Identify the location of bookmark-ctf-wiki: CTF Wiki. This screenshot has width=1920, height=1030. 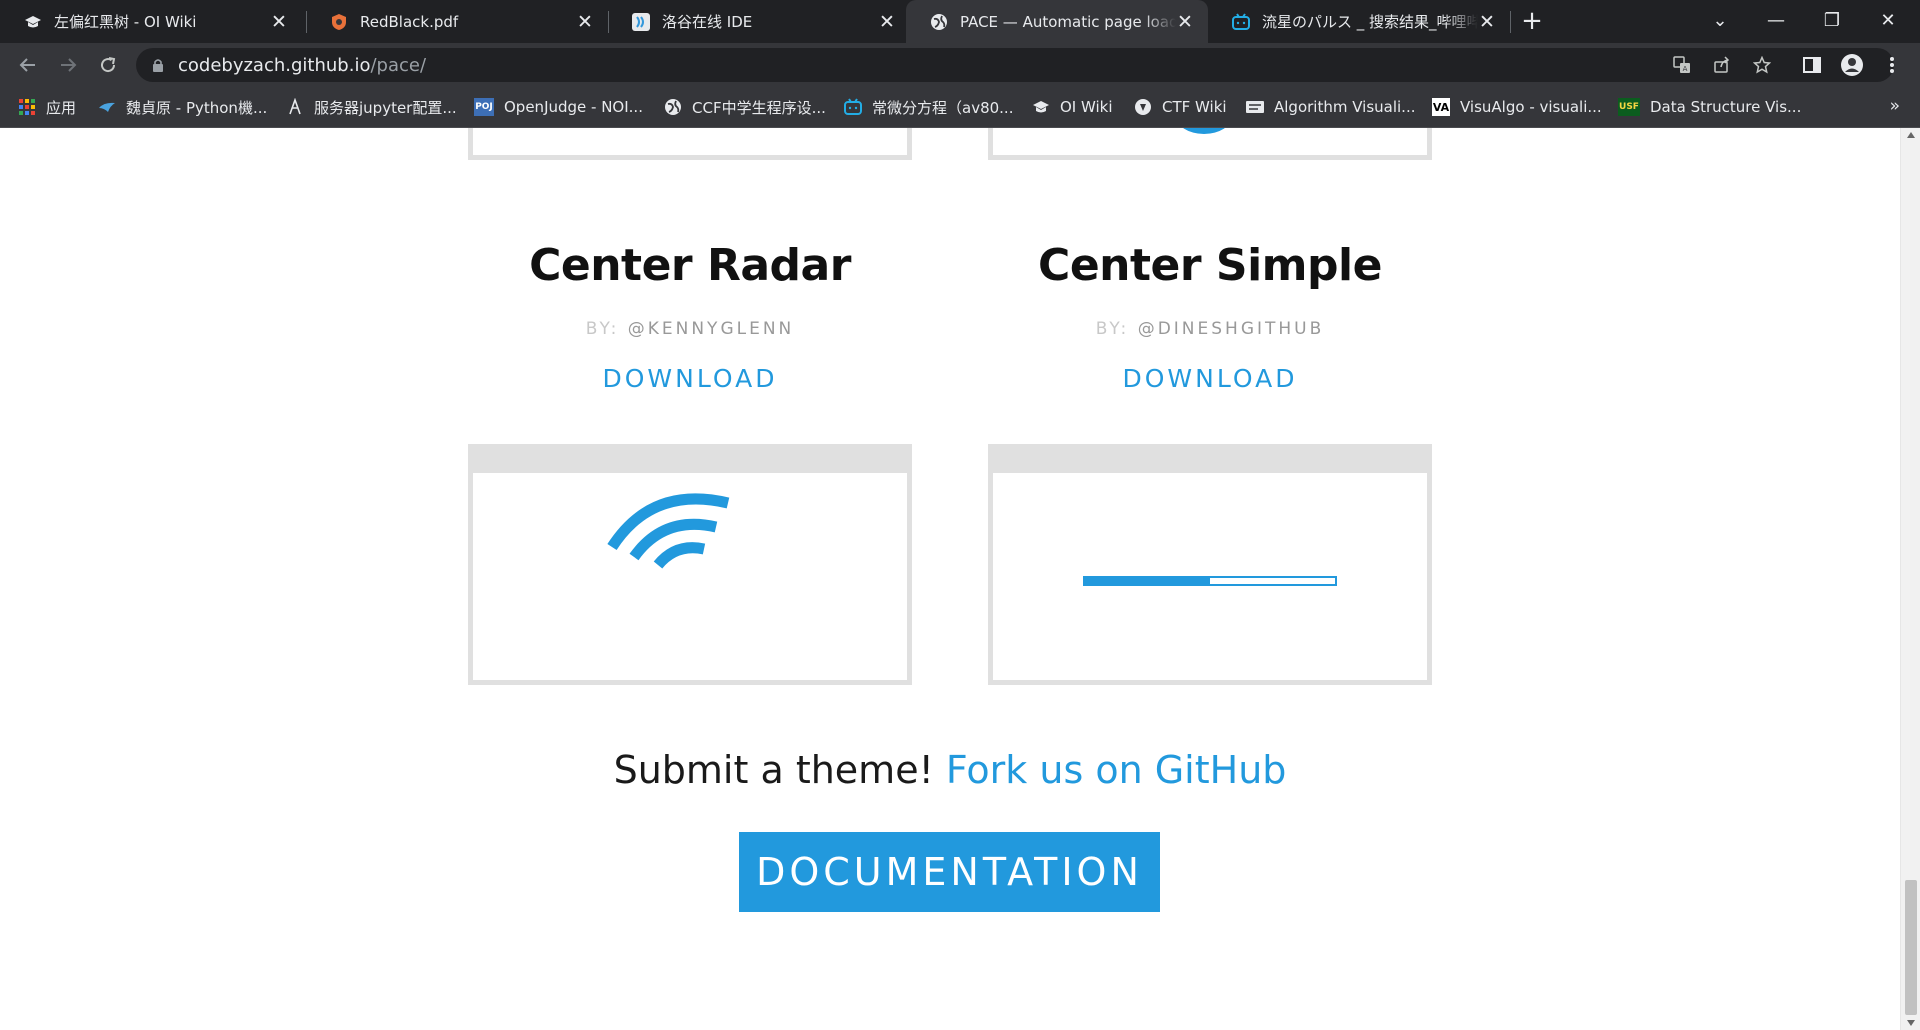
(1180, 107).